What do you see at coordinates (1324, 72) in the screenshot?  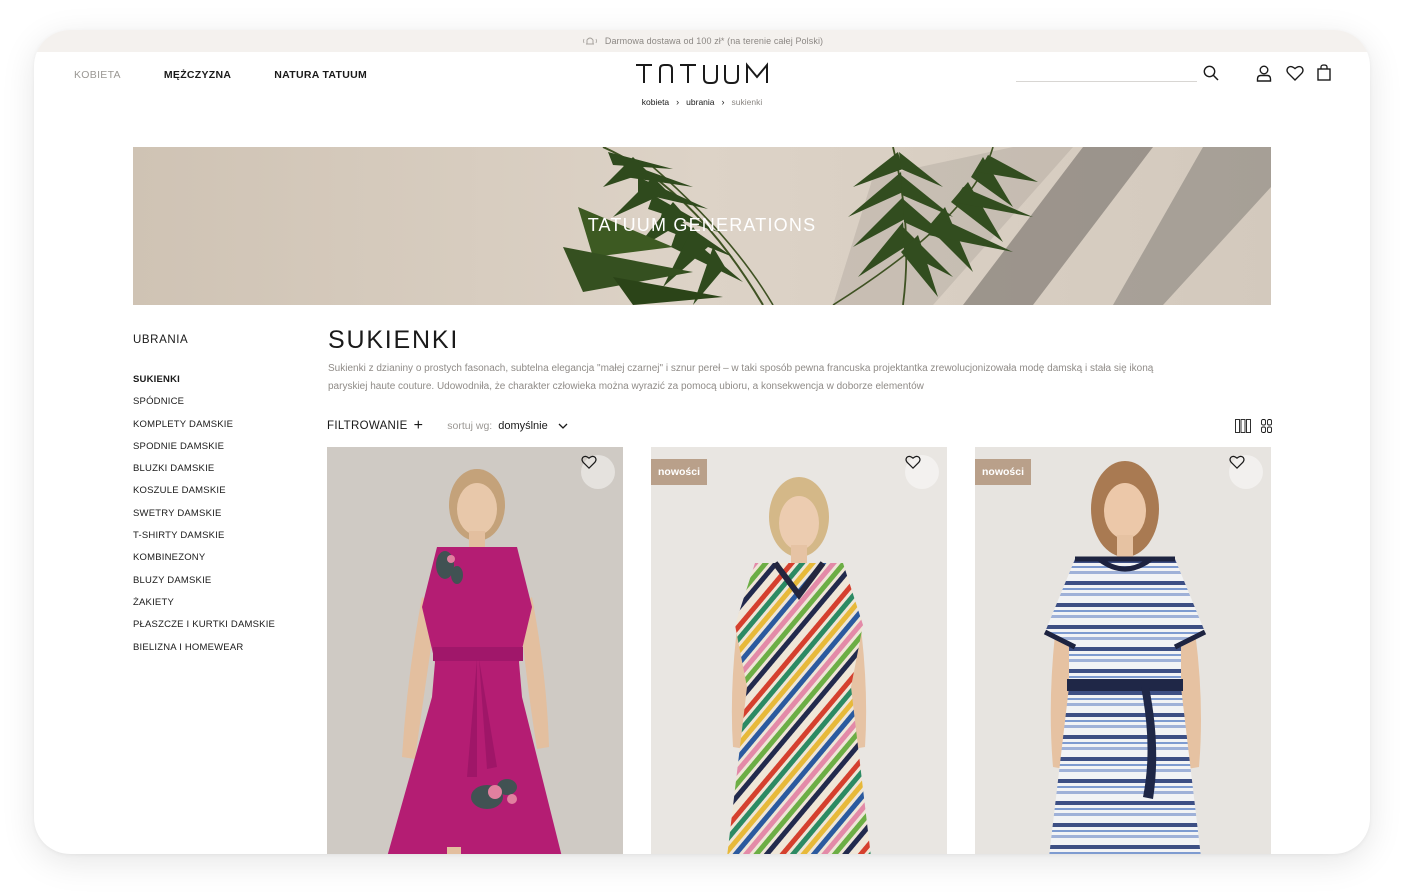 I see `shopping-bag-icon` at bounding box center [1324, 72].